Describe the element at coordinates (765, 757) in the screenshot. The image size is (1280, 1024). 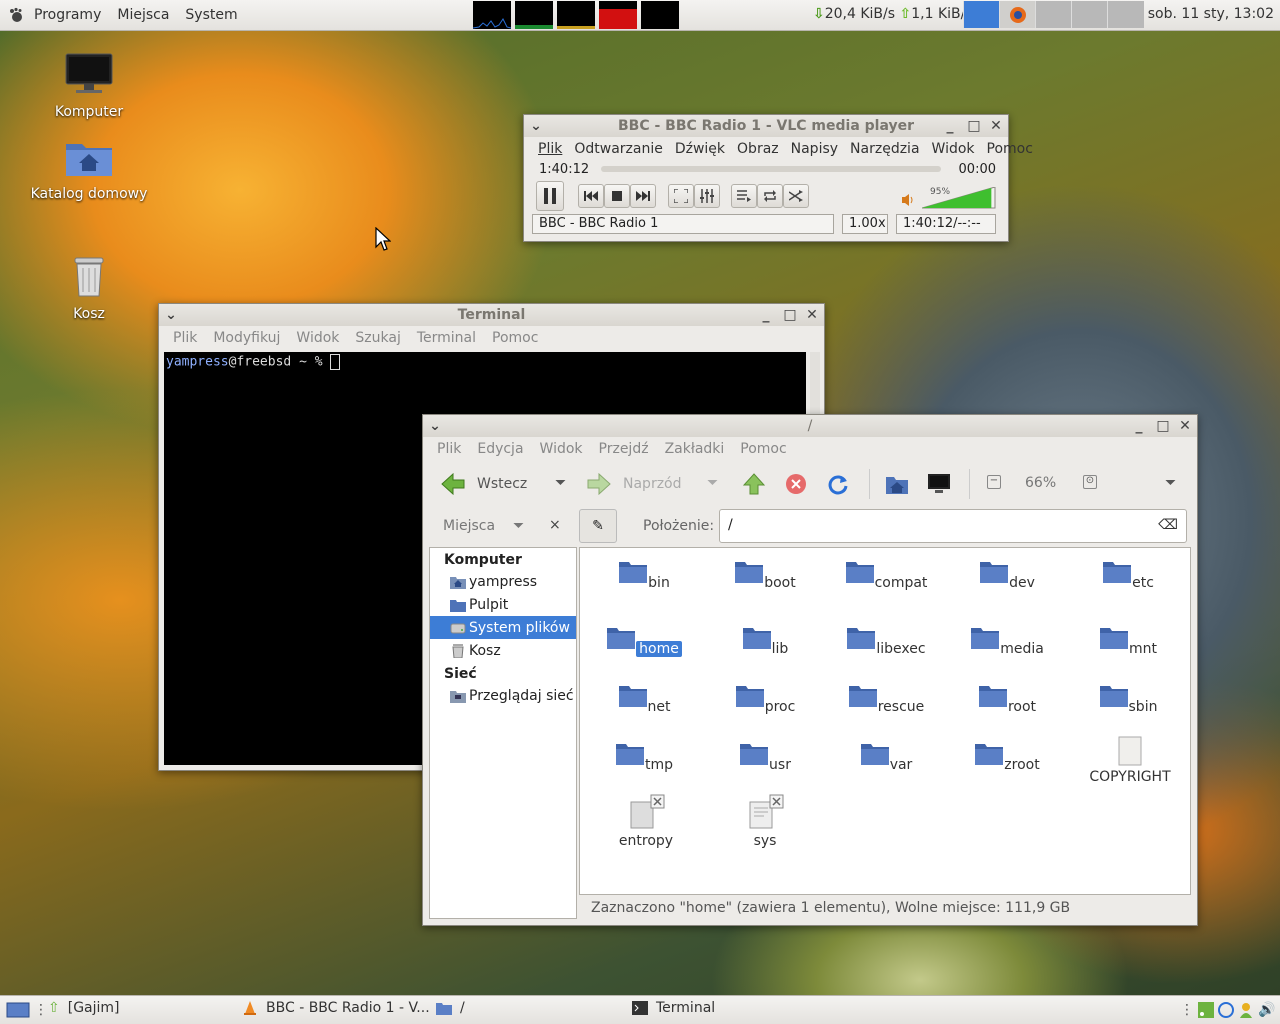
I see `file-item: usr` at that location.